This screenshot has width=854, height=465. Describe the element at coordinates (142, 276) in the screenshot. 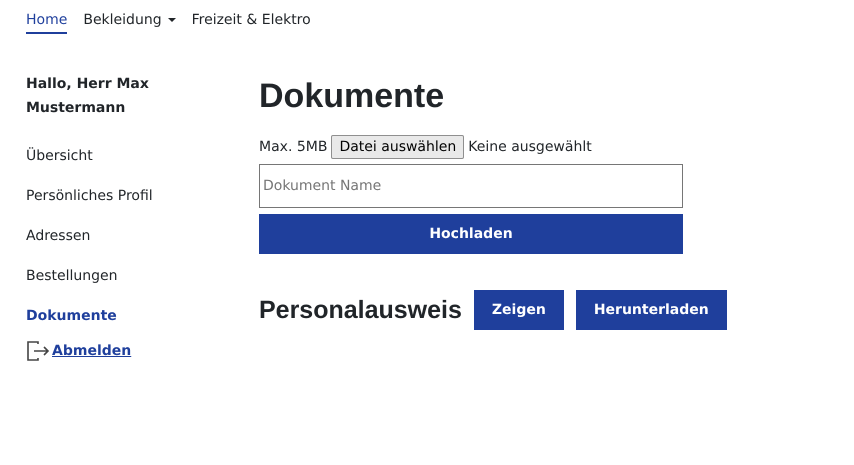

I see `sidebar-item: Bestellungen` at that location.